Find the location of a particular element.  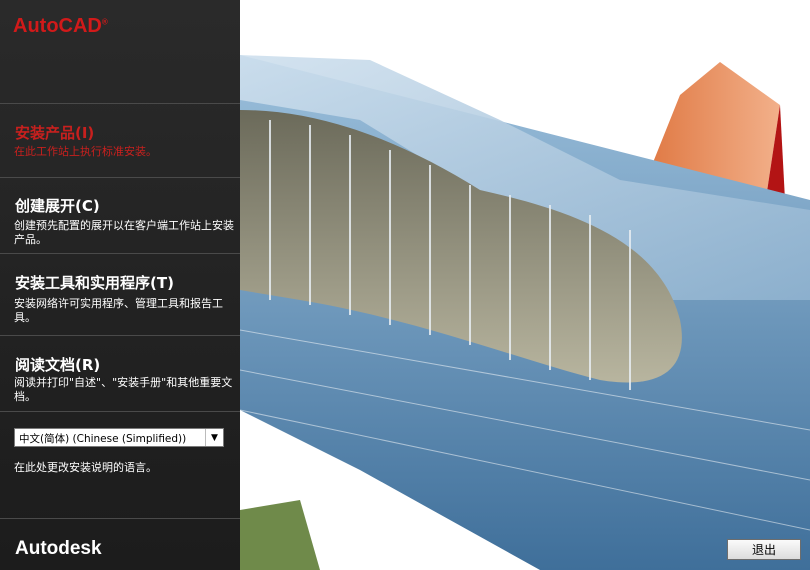

language-select: 中文(简体) (Chinese (Simplified)) ▼ is located at coordinates (119, 437).